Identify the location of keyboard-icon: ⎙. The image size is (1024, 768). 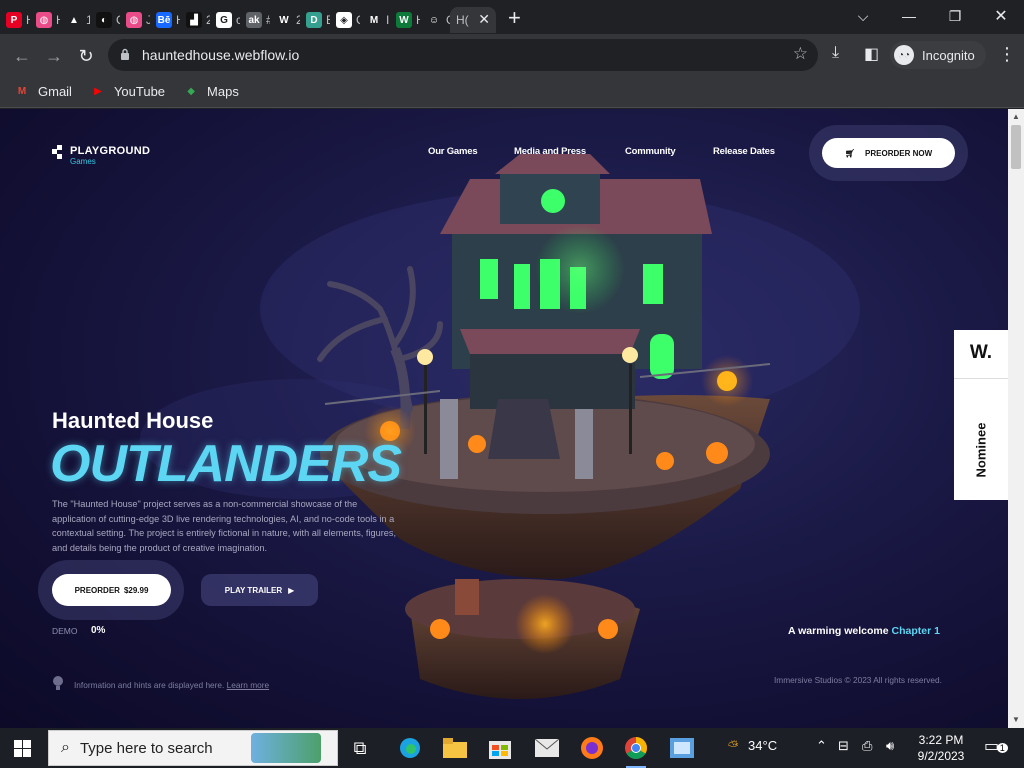
(867, 746).